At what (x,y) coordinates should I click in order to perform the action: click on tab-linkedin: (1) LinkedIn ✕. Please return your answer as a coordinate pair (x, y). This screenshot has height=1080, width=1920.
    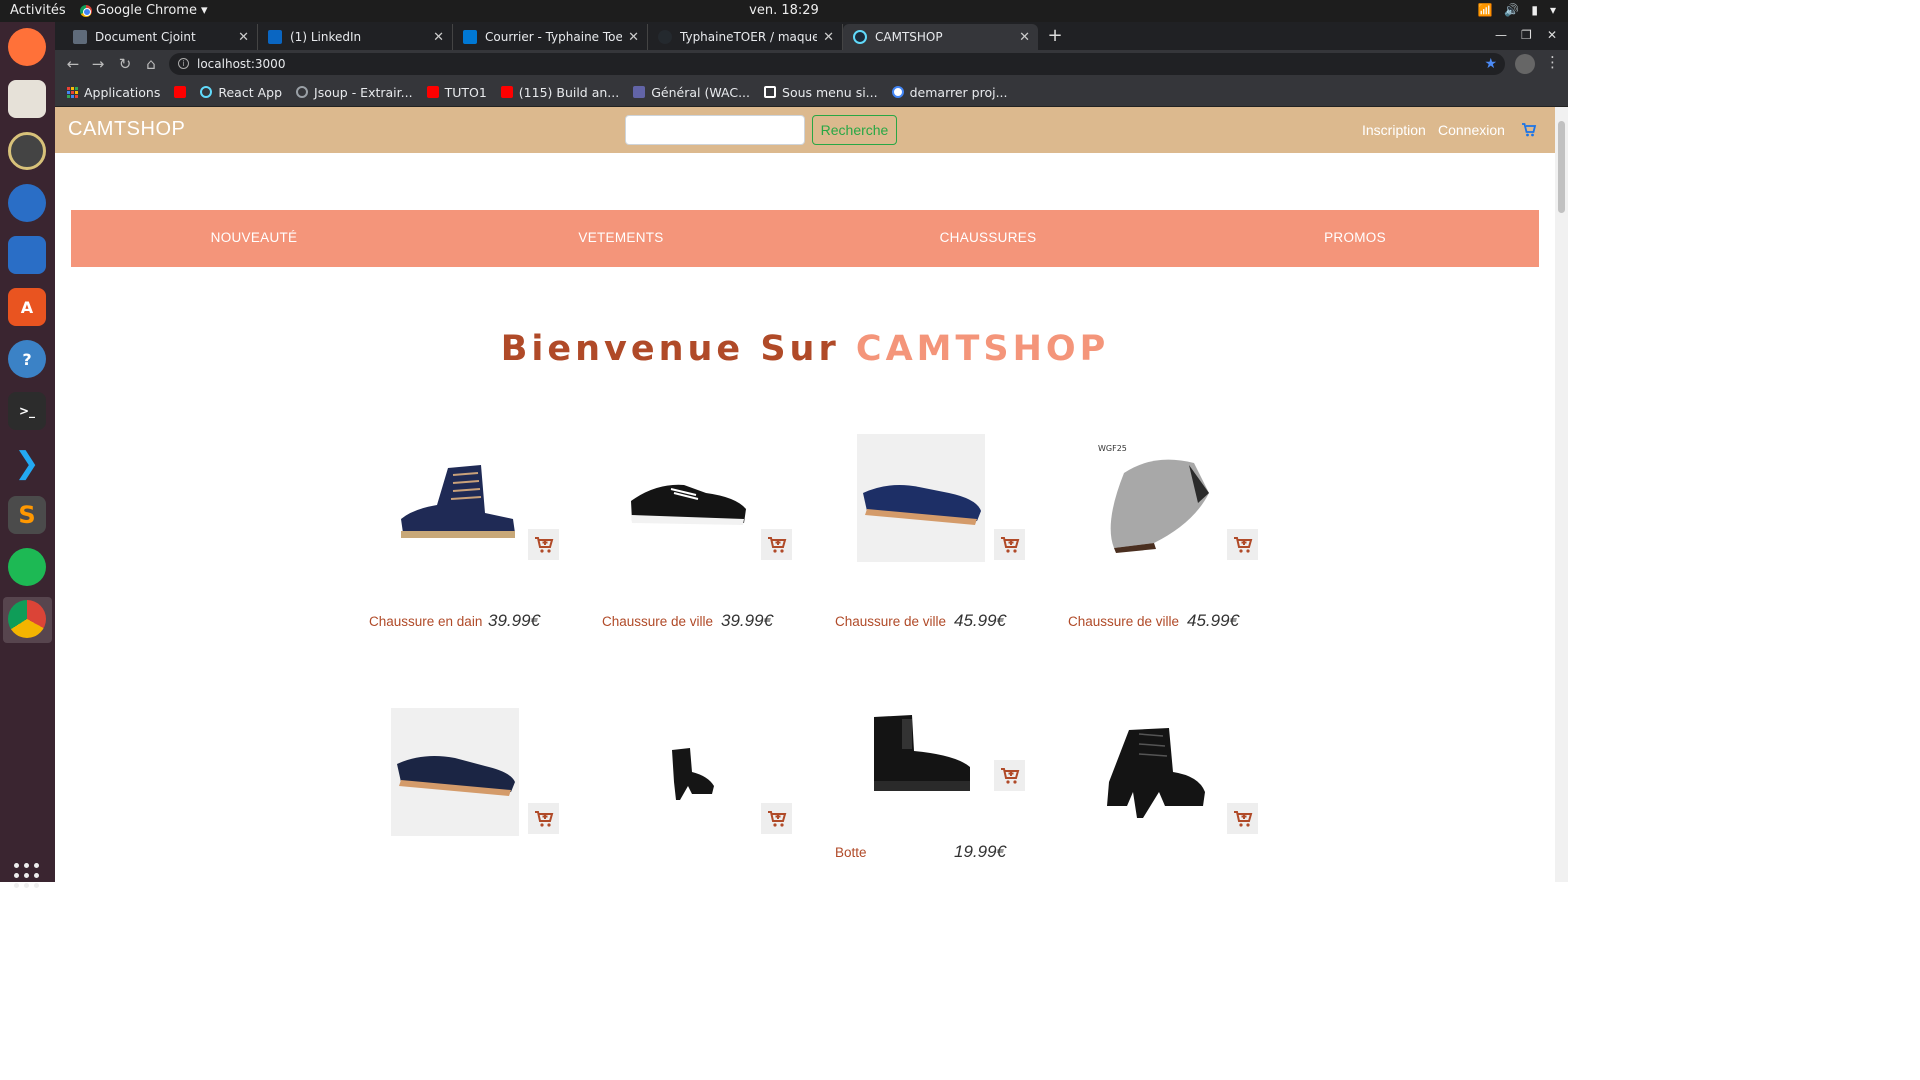
    Looking at the image, I should click on (355, 37).